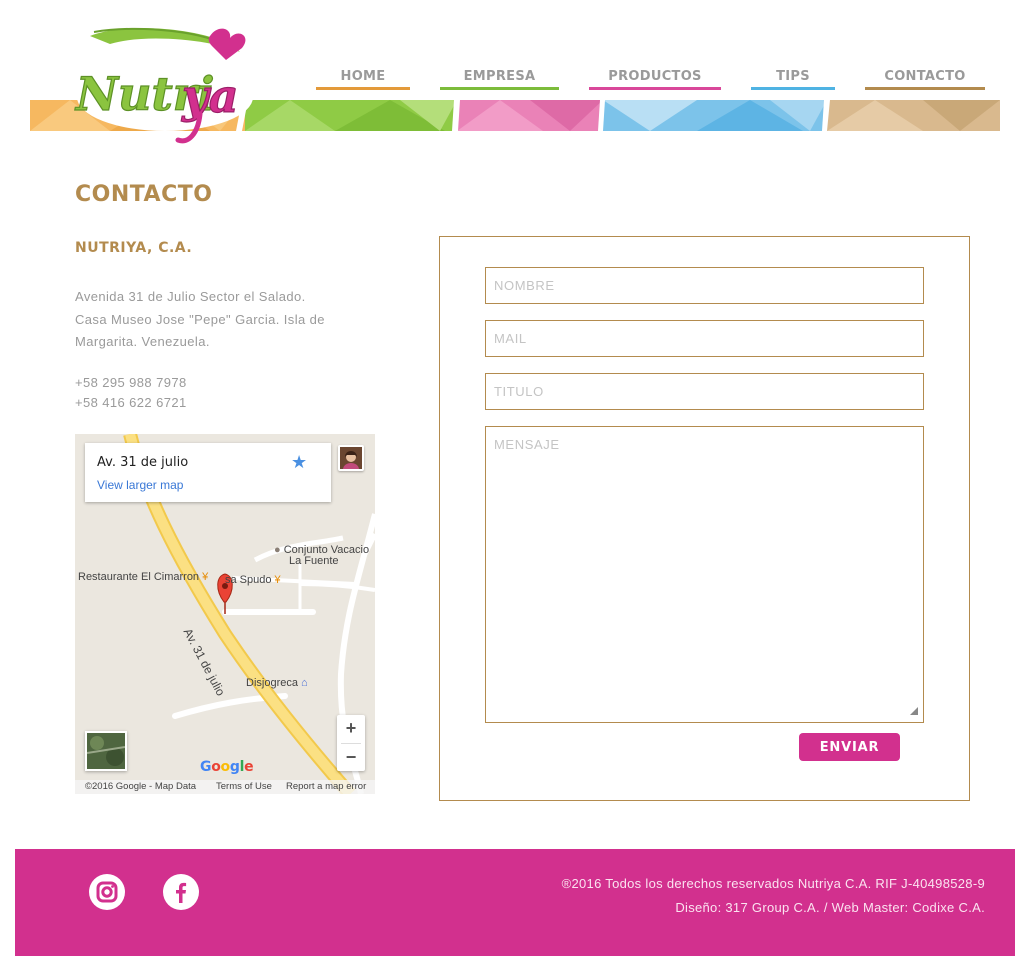 The image size is (1032, 956). Describe the element at coordinates (131, 402) in the screenshot. I see `phone-number: +58 416 622 6721` at that location.